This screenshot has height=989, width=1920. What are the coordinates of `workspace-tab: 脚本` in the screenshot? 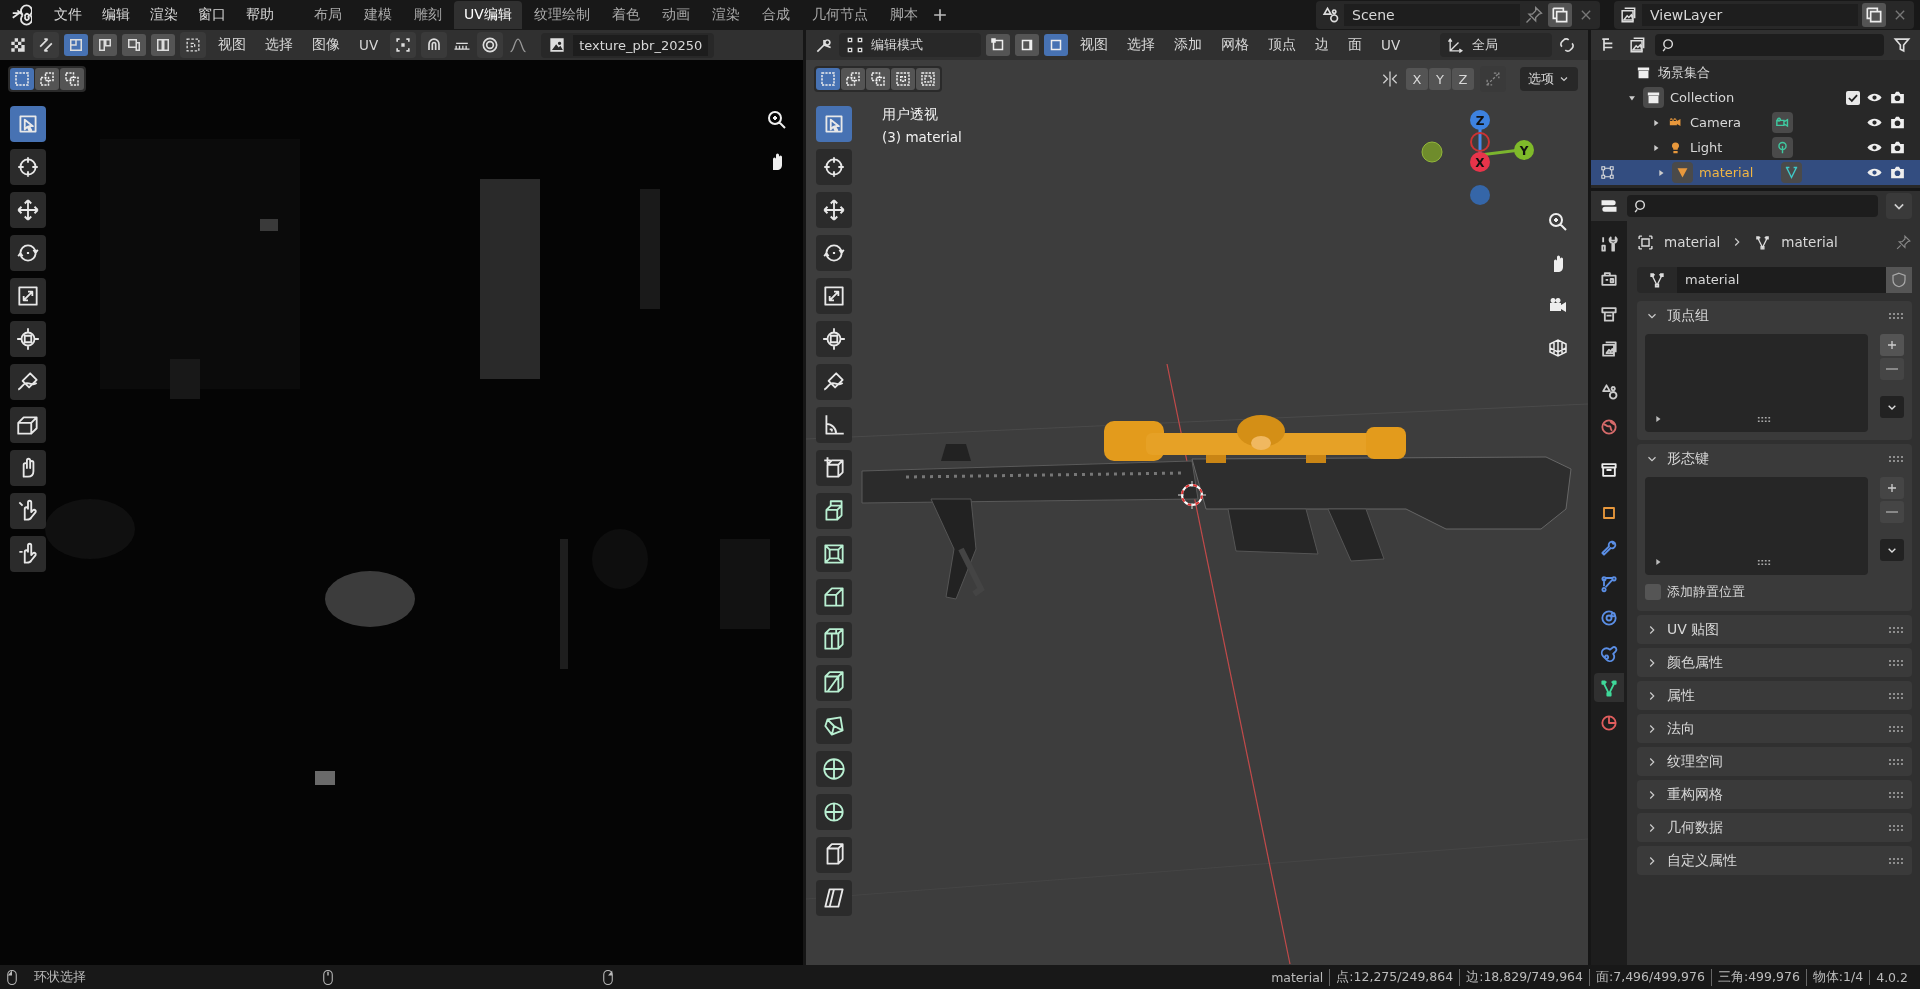 It's located at (903, 15).